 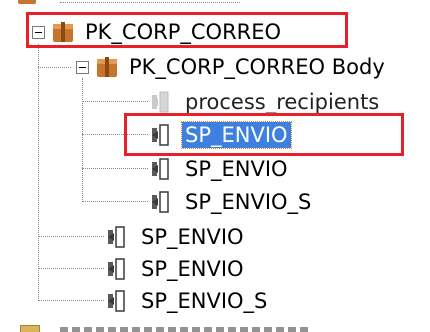 What do you see at coordinates (264, 134) in the screenshot?
I see `highlight-box-selected-procedure` at bounding box center [264, 134].